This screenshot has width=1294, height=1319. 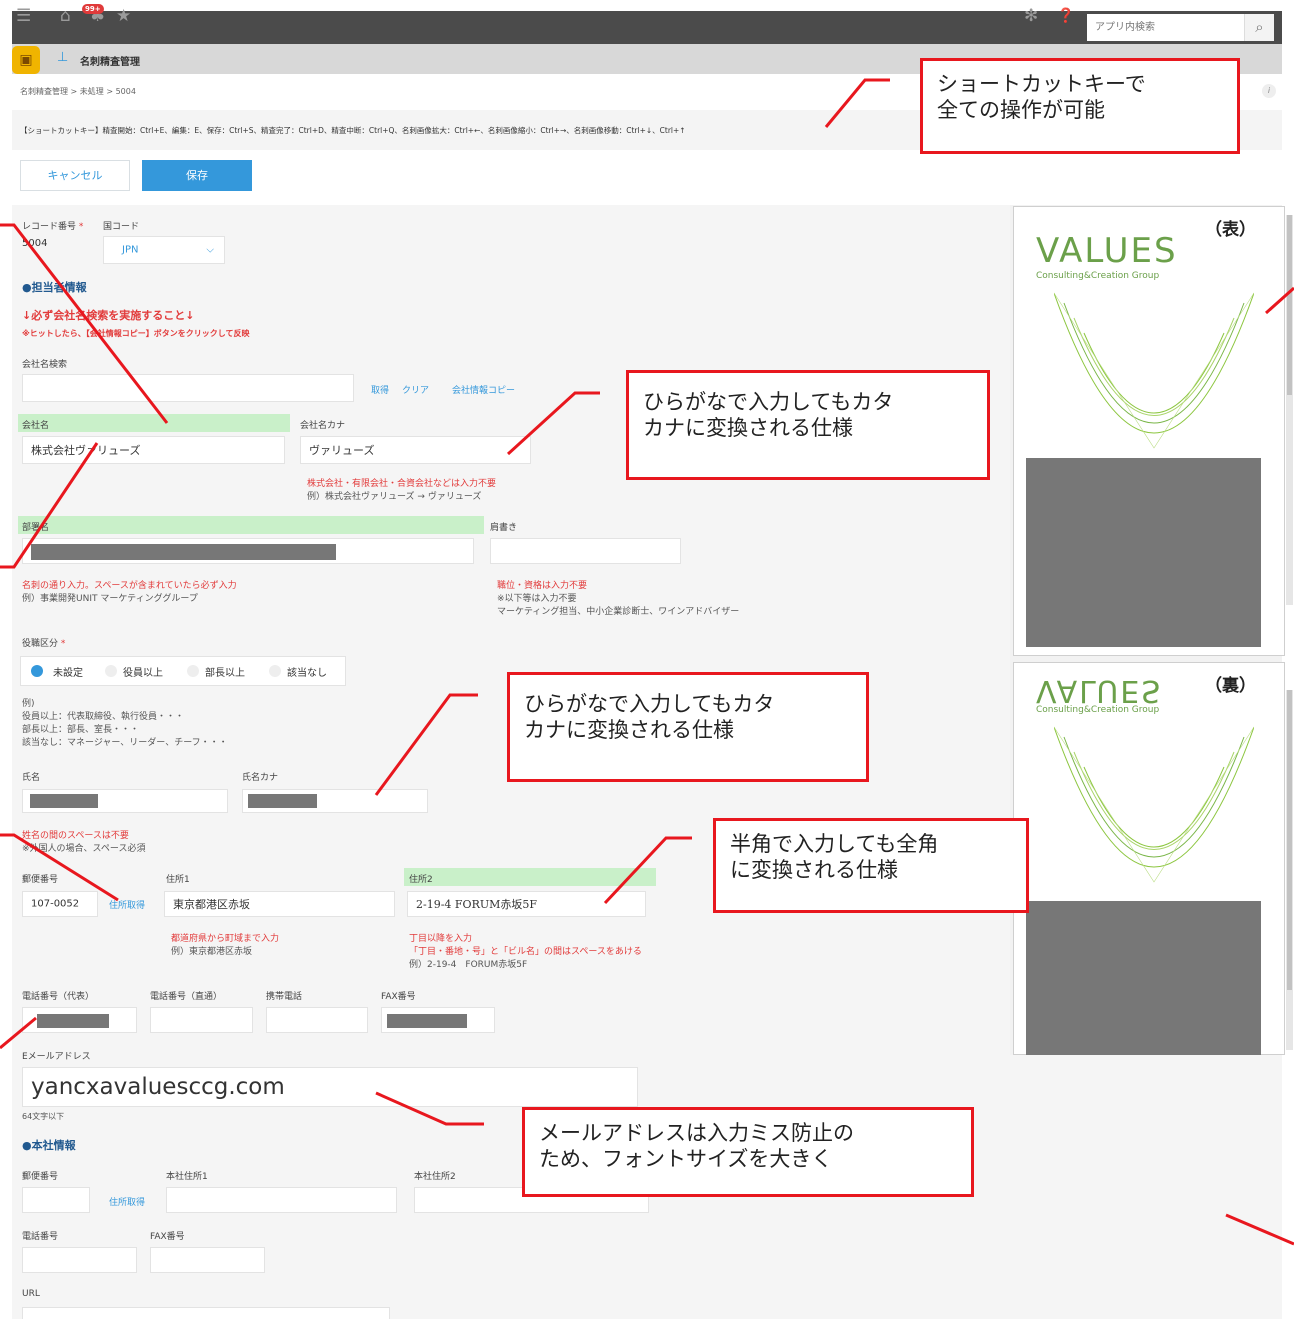 What do you see at coordinates (688, 727) in the screenshot?
I see `callout-name-kana: ひらがなで入力してもカタ カナに変換される仕様` at bounding box center [688, 727].